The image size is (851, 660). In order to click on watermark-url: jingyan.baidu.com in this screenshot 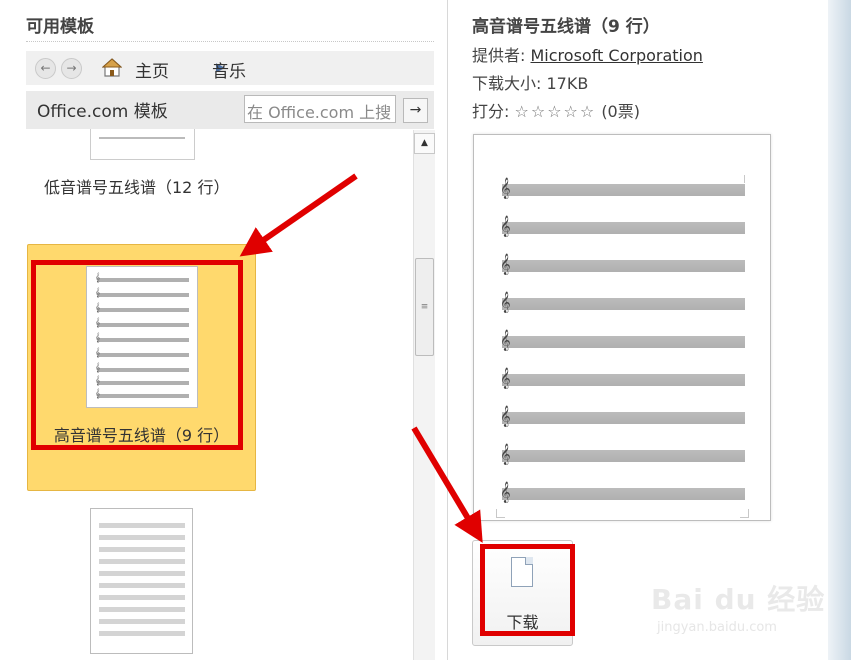, I will do `click(717, 627)`.